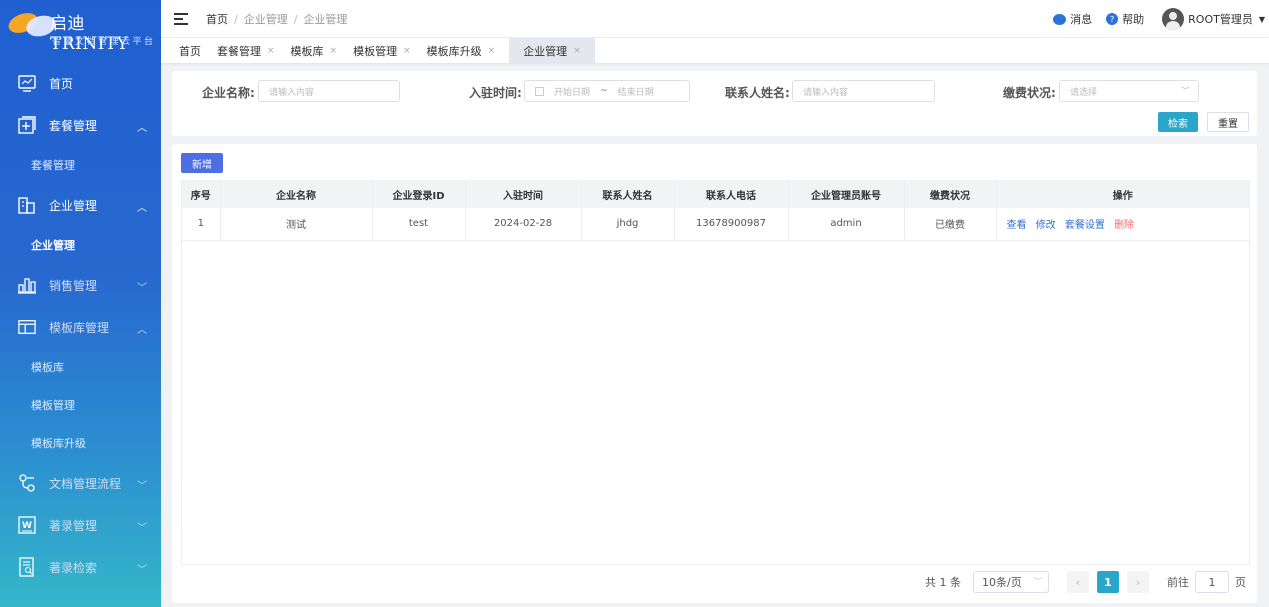  What do you see at coordinates (1085, 225) in the screenshot?
I see `package-settings-link: 套餐设置` at bounding box center [1085, 225].